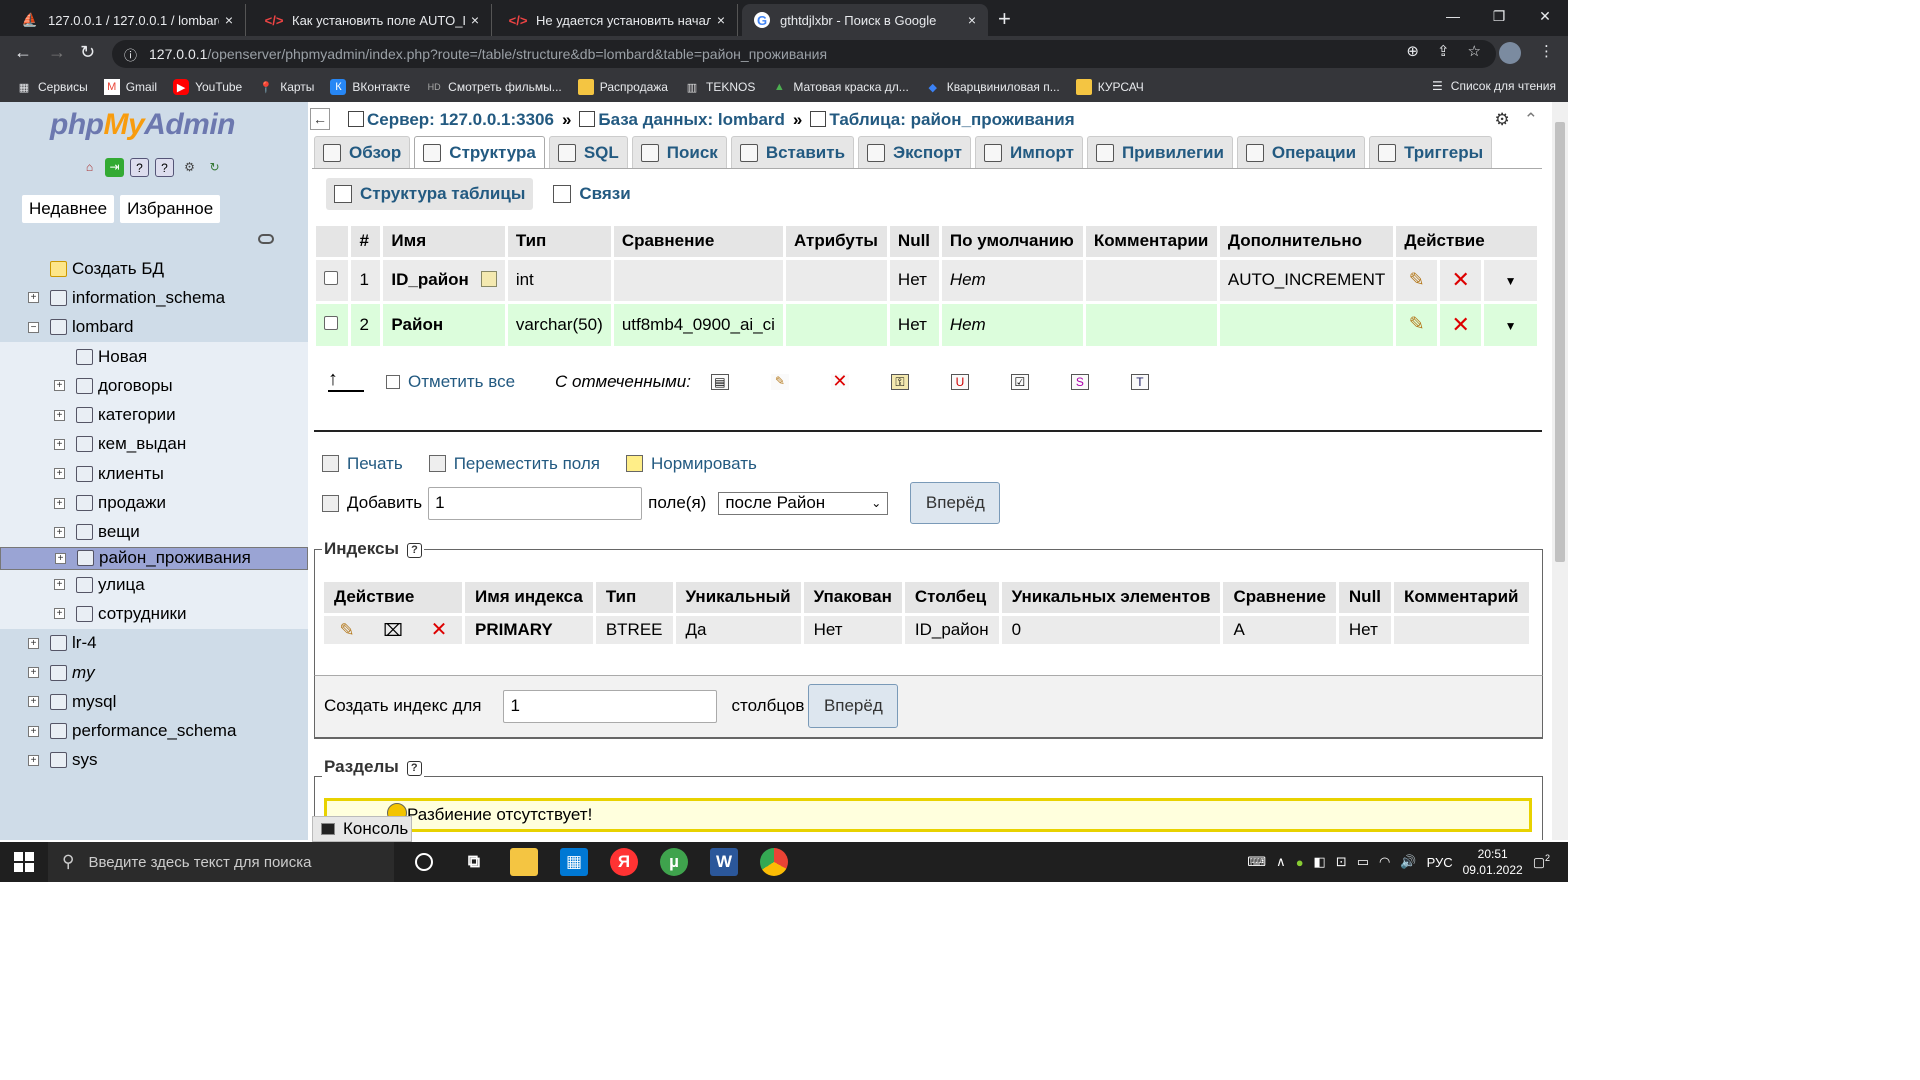 This screenshot has width=1920, height=1080. Describe the element at coordinates (366, 242) in the screenshot. I see `column-header: #` at that location.